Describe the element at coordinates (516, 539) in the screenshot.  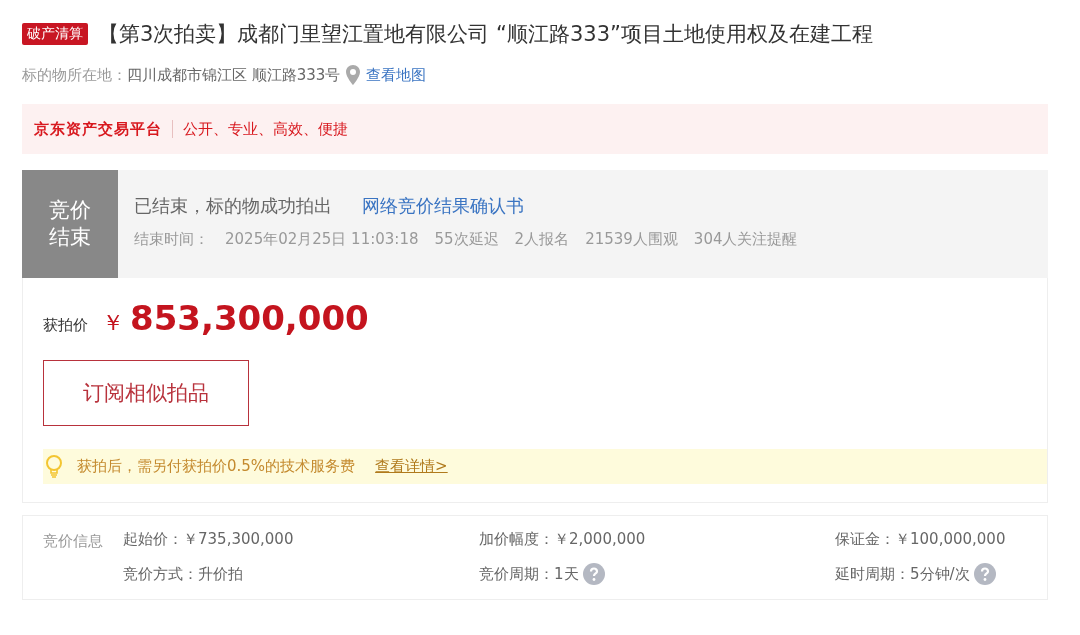
I see `info-label: 加价幅度：` at that location.